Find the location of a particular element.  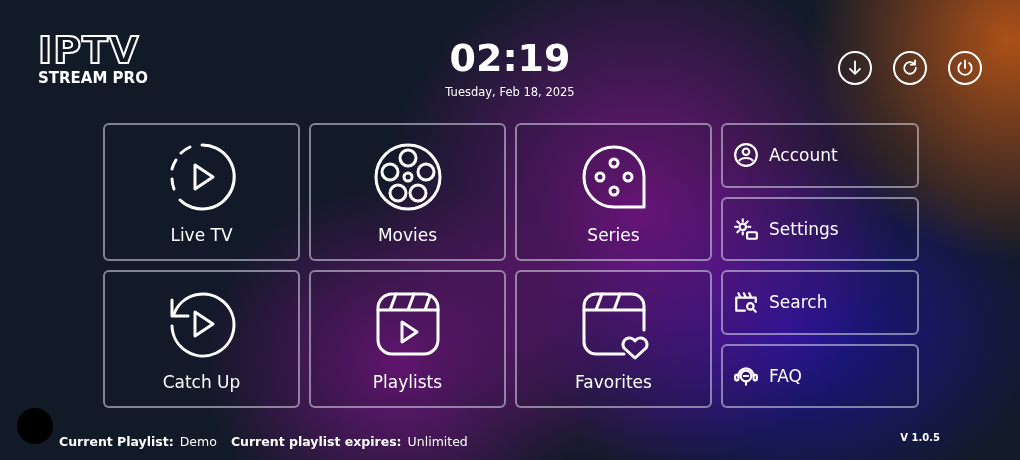

download-button is located at coordinates (855, 68).